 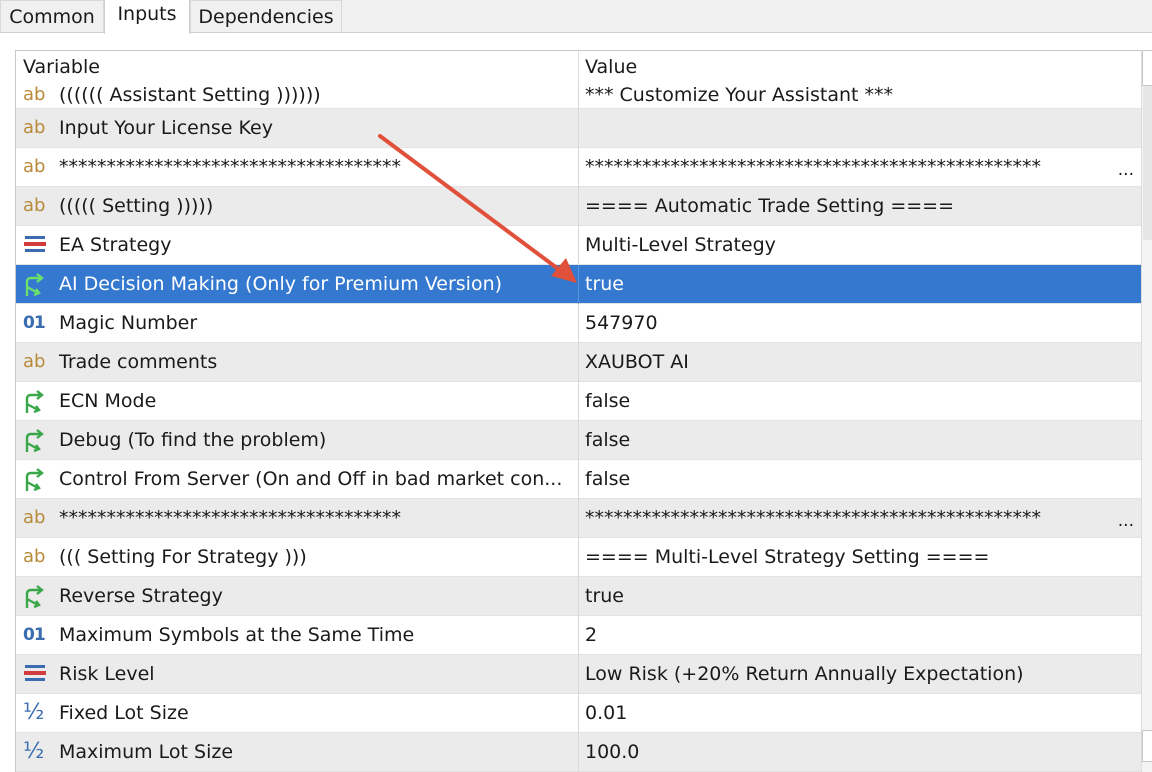 I want to click on column-header-value: Value, so click(x=611, y=67).